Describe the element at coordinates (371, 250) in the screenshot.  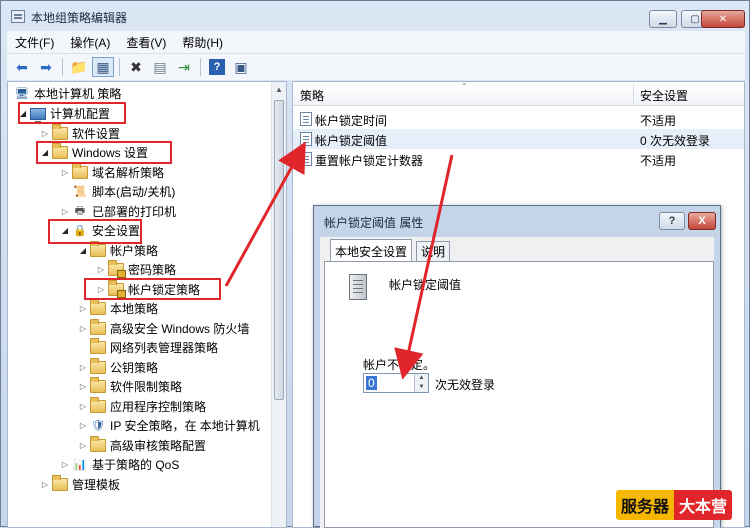
I see `tab-local-security: 本地安全设置` at that location.